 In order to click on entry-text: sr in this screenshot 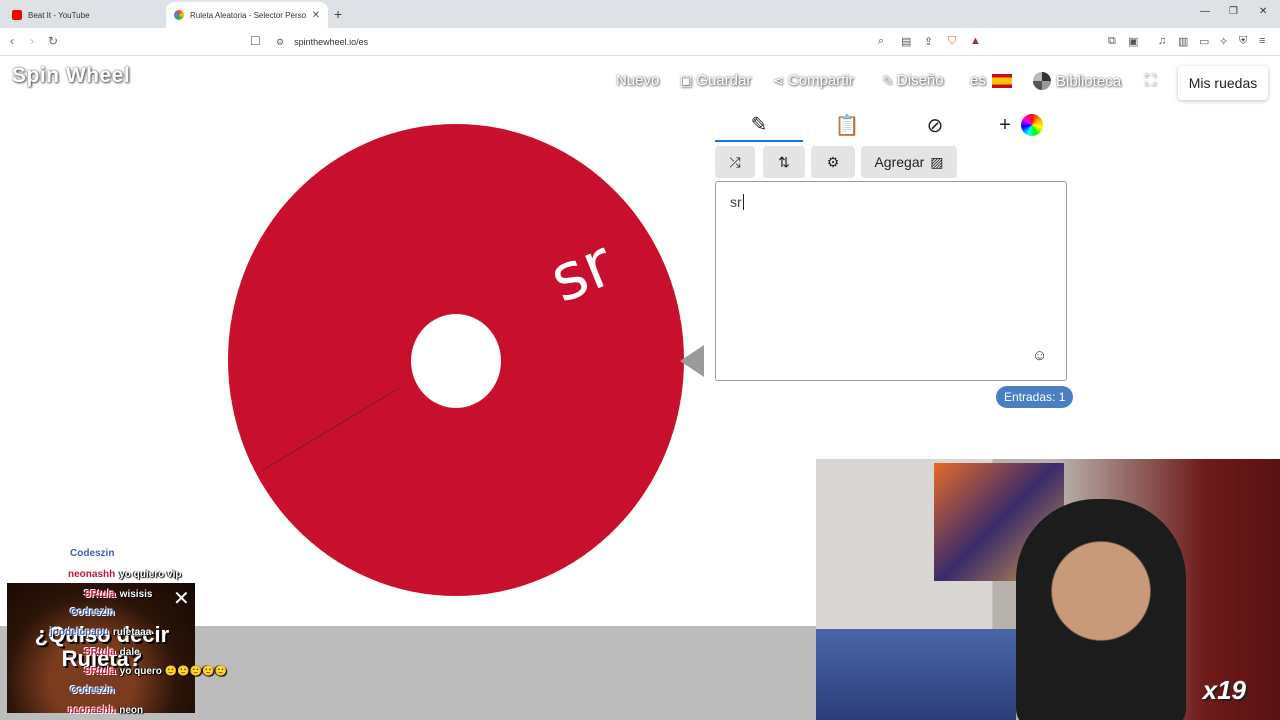, I will do `click(736, 202)`.